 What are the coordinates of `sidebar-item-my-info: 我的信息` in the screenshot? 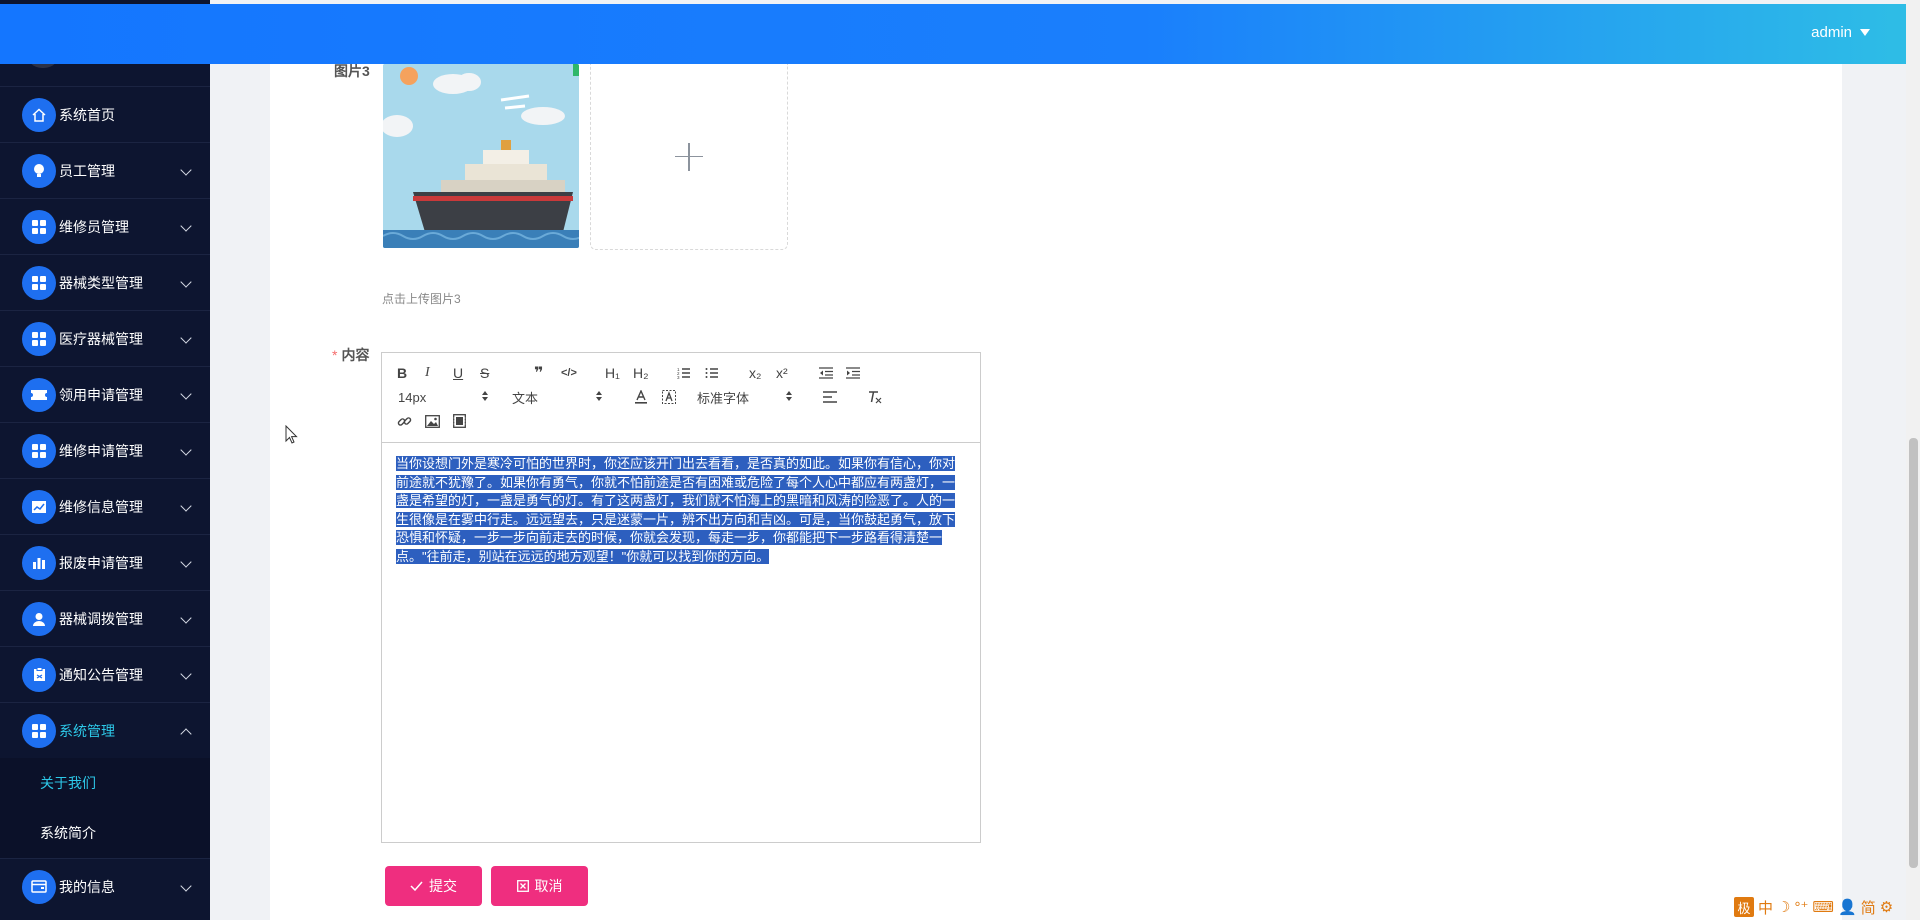 It's located at (105, 886).